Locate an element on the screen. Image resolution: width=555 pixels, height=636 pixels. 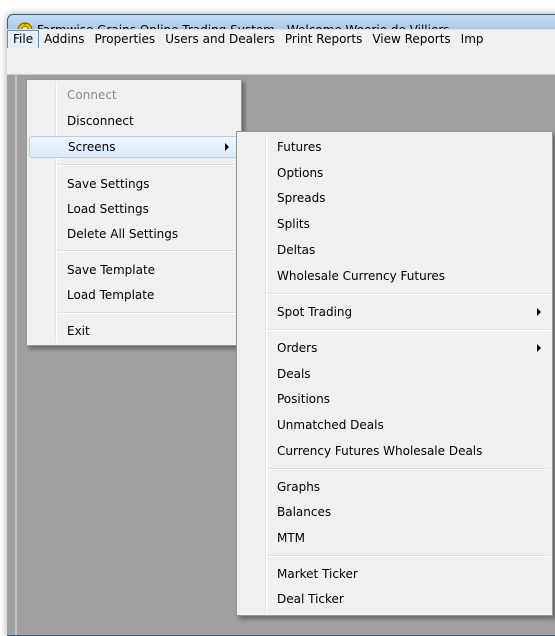
screens-currency-futures-wholesale-deals: Currency Futures Wholesale Deals is located at coordinates (394, 451).